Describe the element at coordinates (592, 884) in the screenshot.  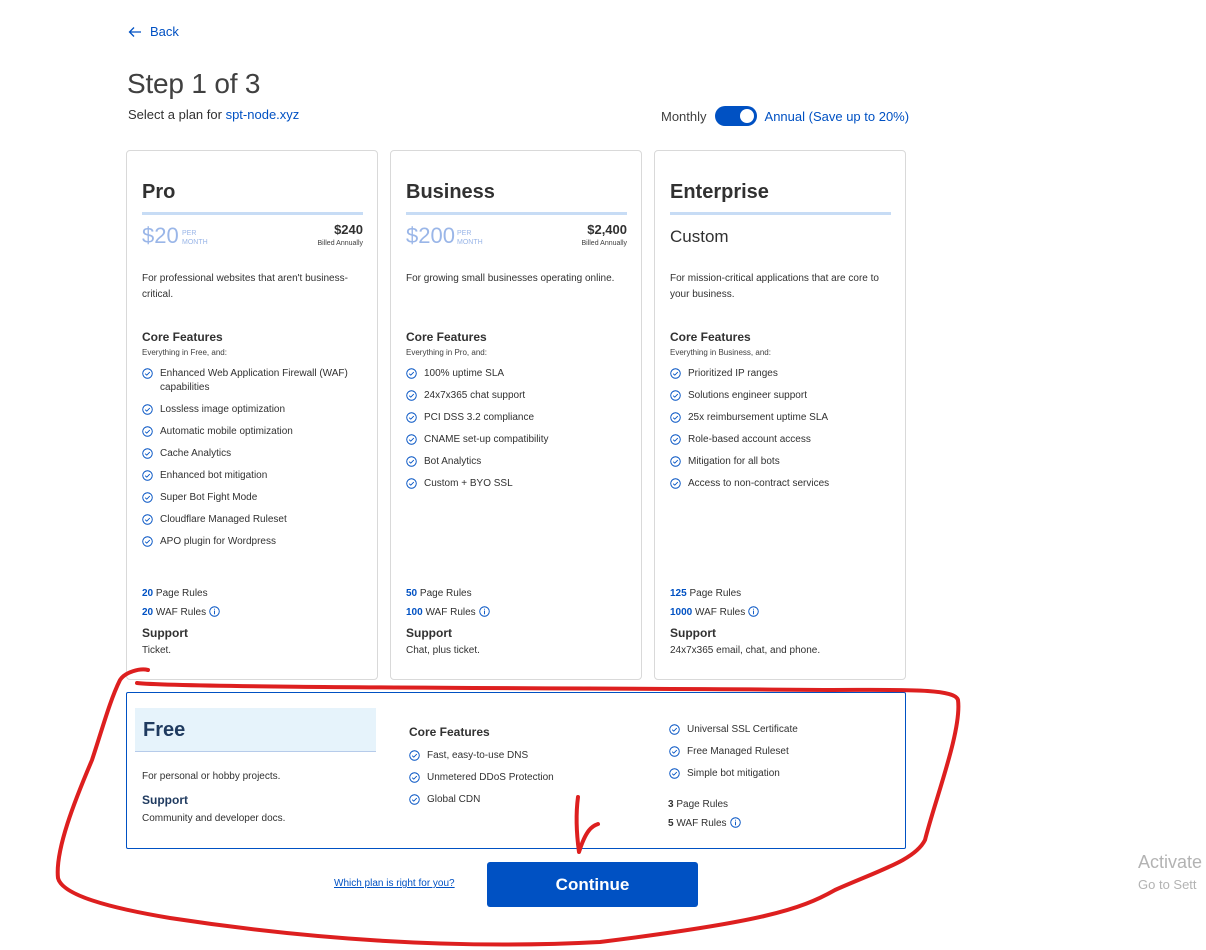
I see `continue-button: Continue` at that location.